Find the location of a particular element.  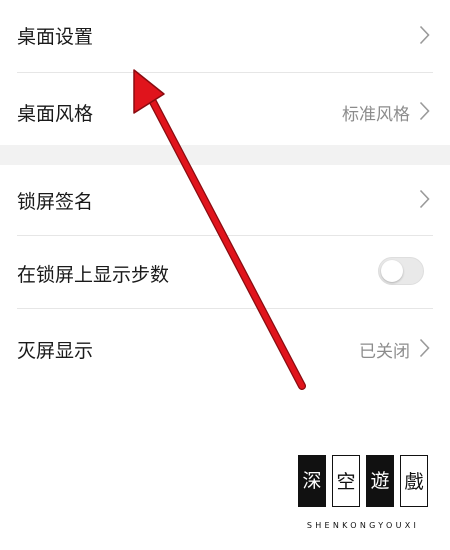

settings-row-label: 锁屏签名 is located at coordinates (55, 202).